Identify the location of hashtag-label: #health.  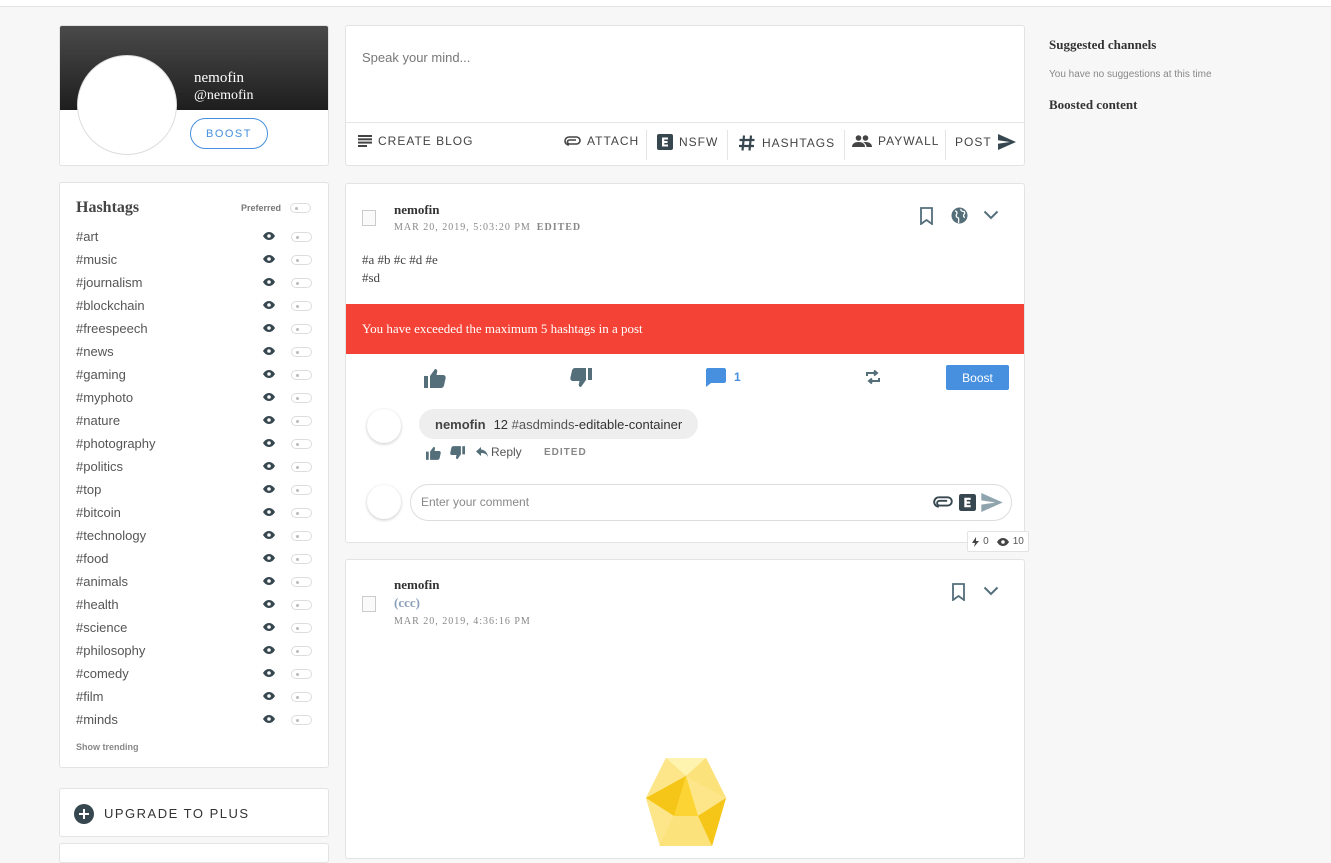
(97, 604).